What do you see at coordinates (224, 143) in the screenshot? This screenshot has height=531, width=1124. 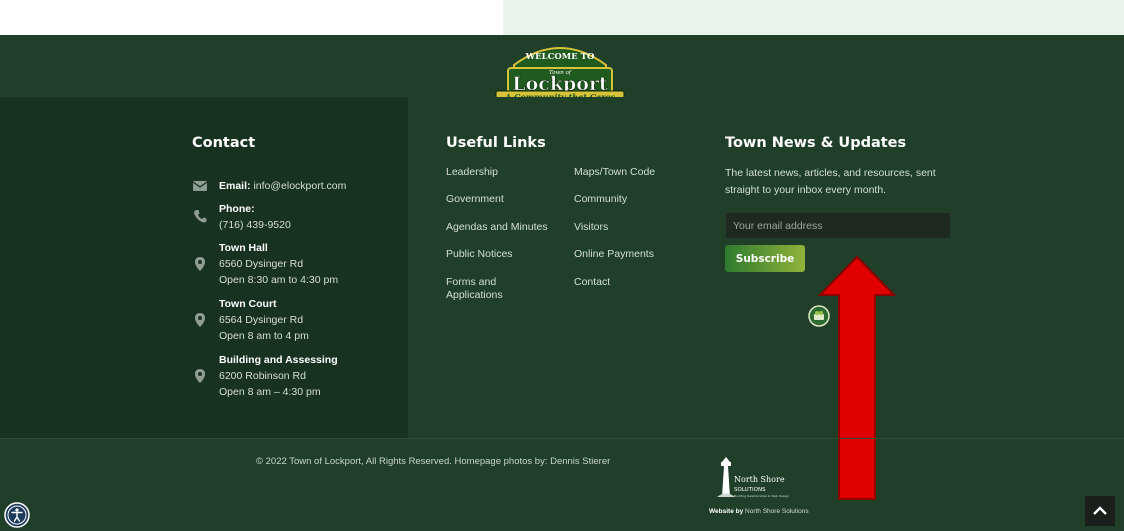 I see `contact-title: Contact` at bounding box center [224, 143].